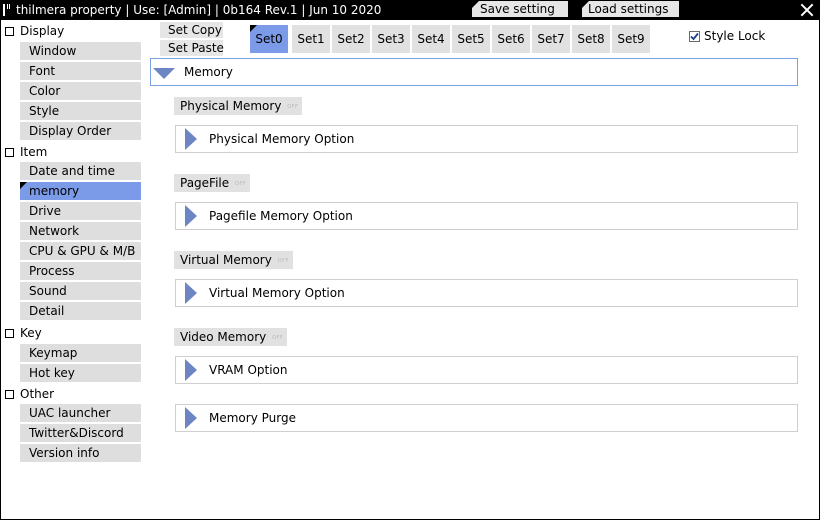 This screenshot has width=820, height=520. I want to click on category-label: Display, so click(42, 31).